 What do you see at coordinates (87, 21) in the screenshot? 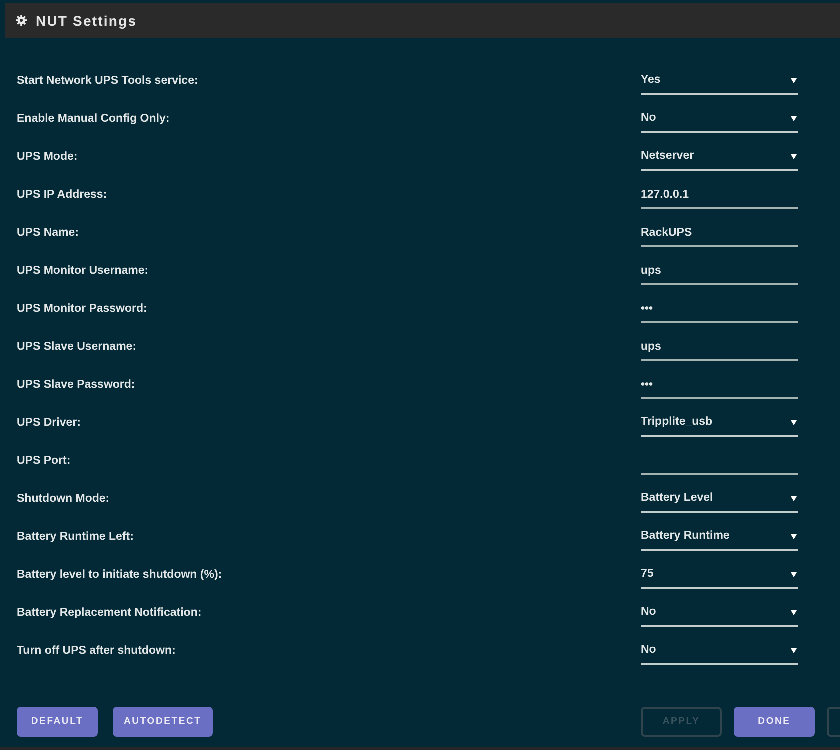
I see `page-title: NUT Settings` at bounding box center [87, 21].